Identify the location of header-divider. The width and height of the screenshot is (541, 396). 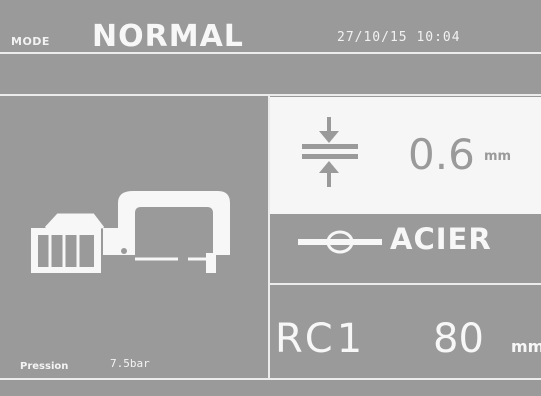
(270, 53).